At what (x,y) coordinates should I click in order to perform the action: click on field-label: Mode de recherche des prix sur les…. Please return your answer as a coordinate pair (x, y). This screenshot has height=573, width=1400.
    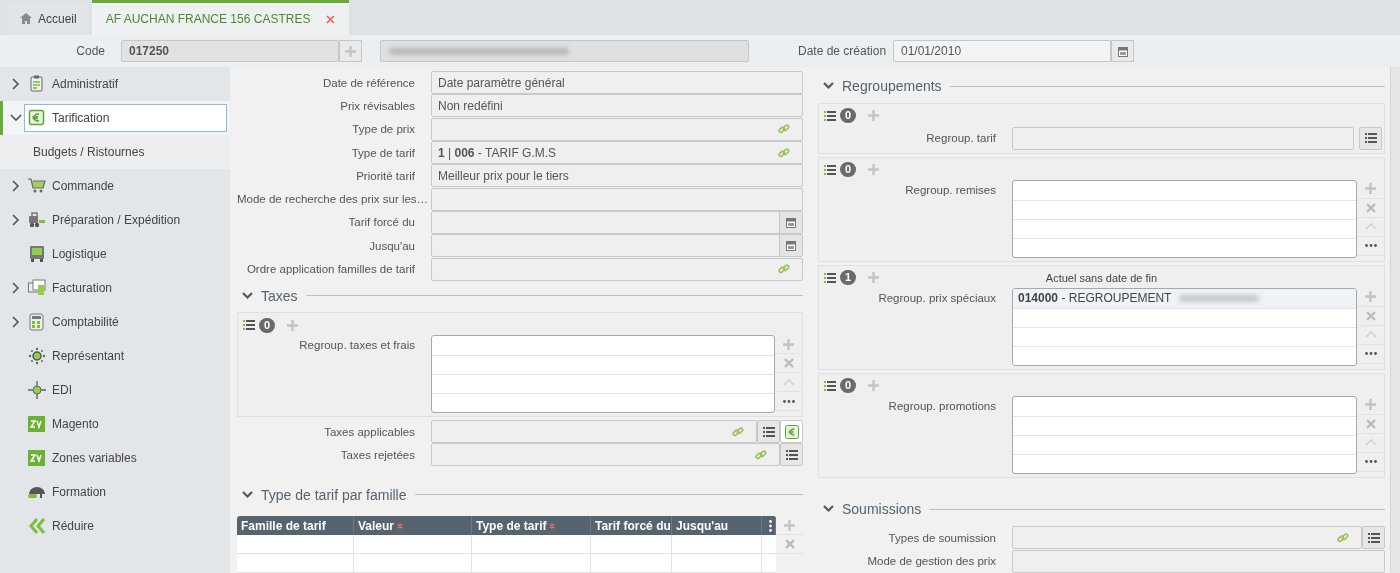
    Looking at the image, I should click on (333, 199).